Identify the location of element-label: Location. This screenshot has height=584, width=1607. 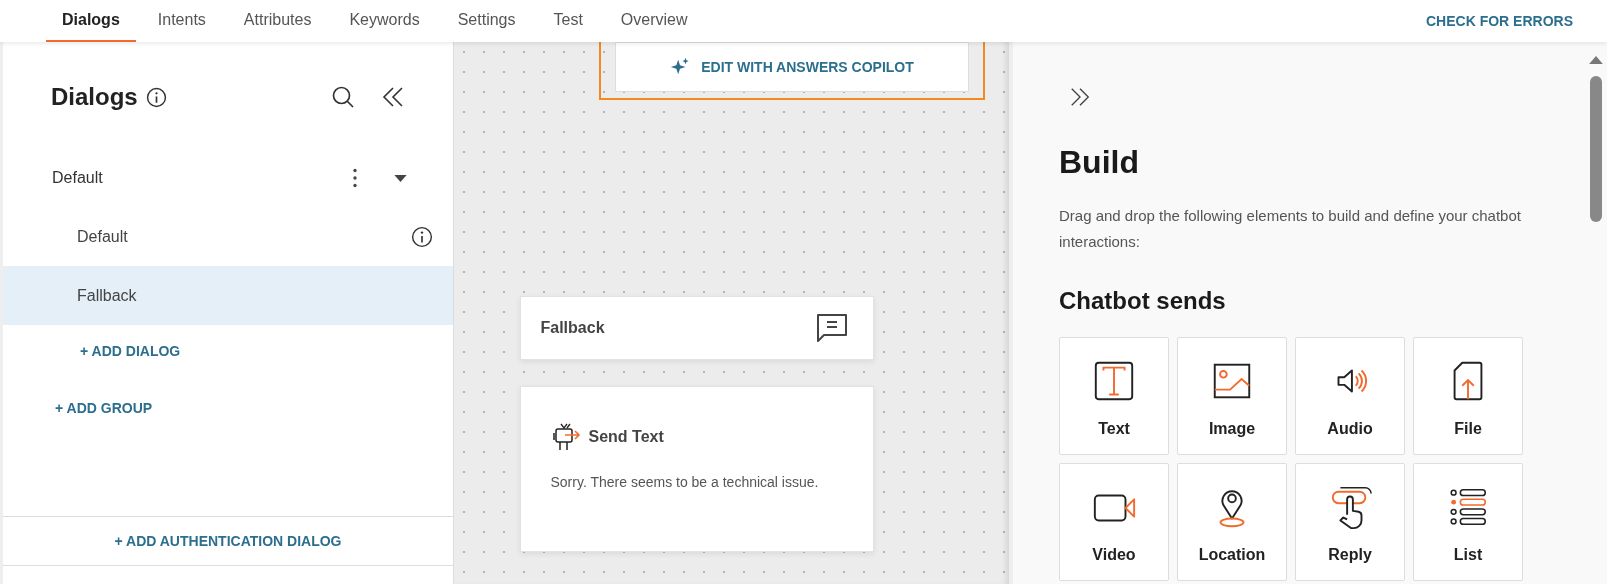
(1232, 555).